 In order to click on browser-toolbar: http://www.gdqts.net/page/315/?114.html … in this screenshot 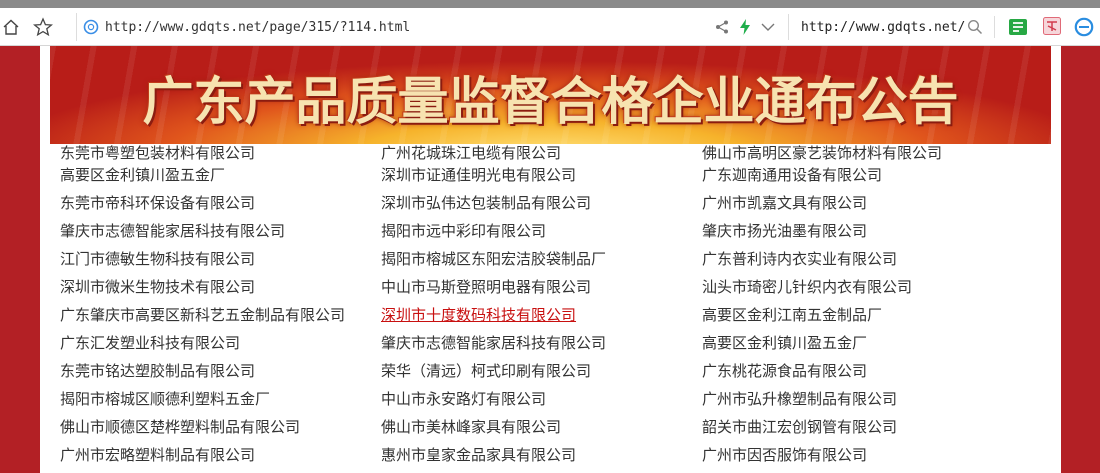, I will do `click(550, 27)`.